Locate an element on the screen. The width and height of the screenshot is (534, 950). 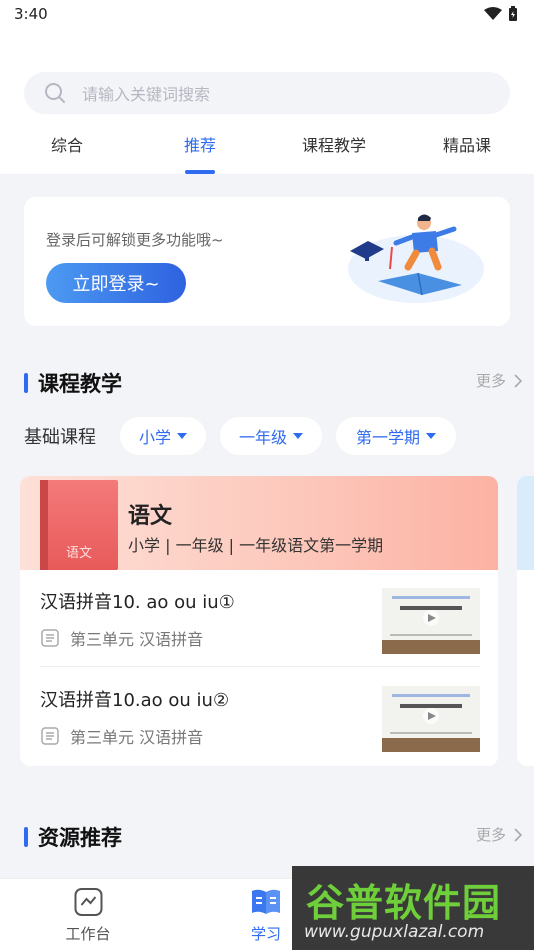
search-icon is located at coordinates (55, 93).